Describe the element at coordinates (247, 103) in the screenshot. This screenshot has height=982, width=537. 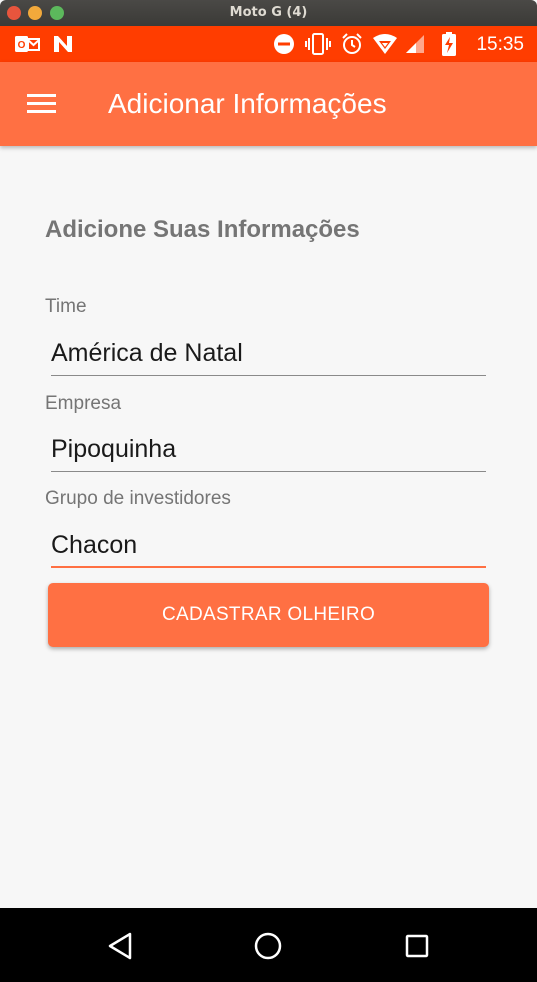
I see `app-bar-title: Adicionar Informações` at that location.